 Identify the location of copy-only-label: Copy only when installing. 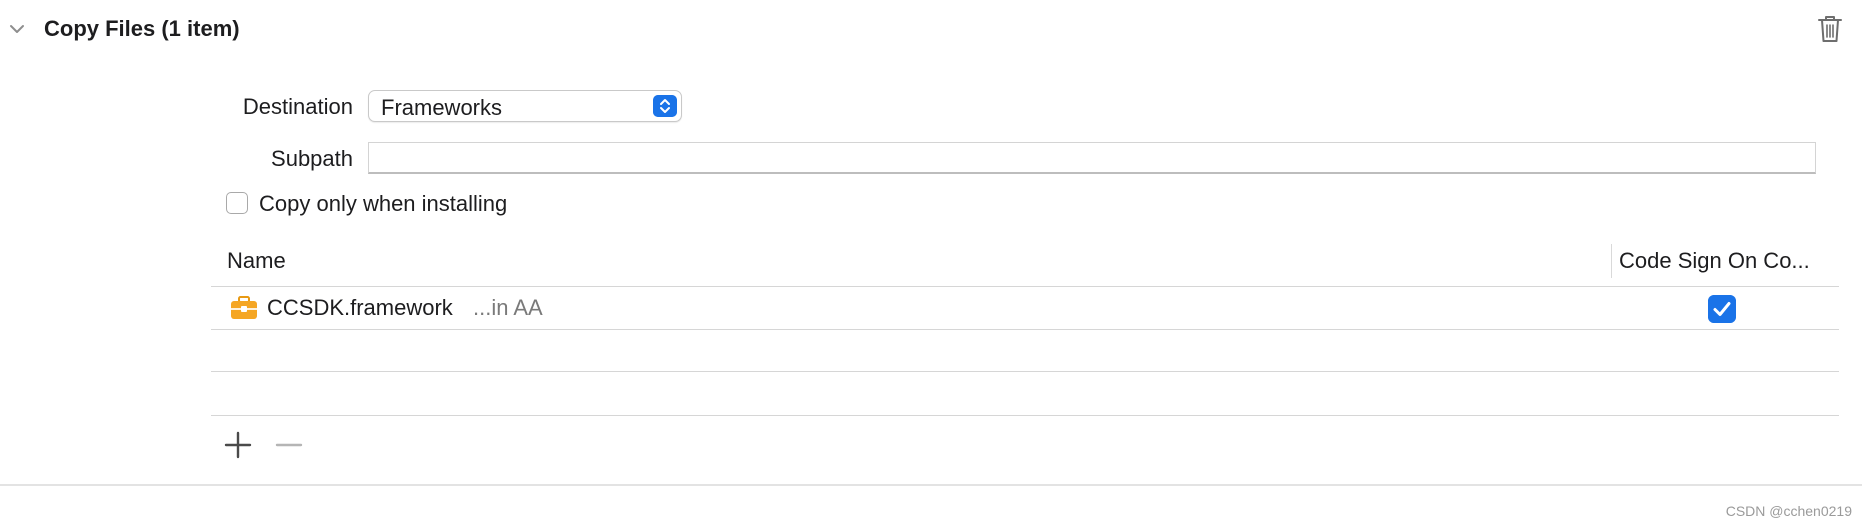
(383, 203).